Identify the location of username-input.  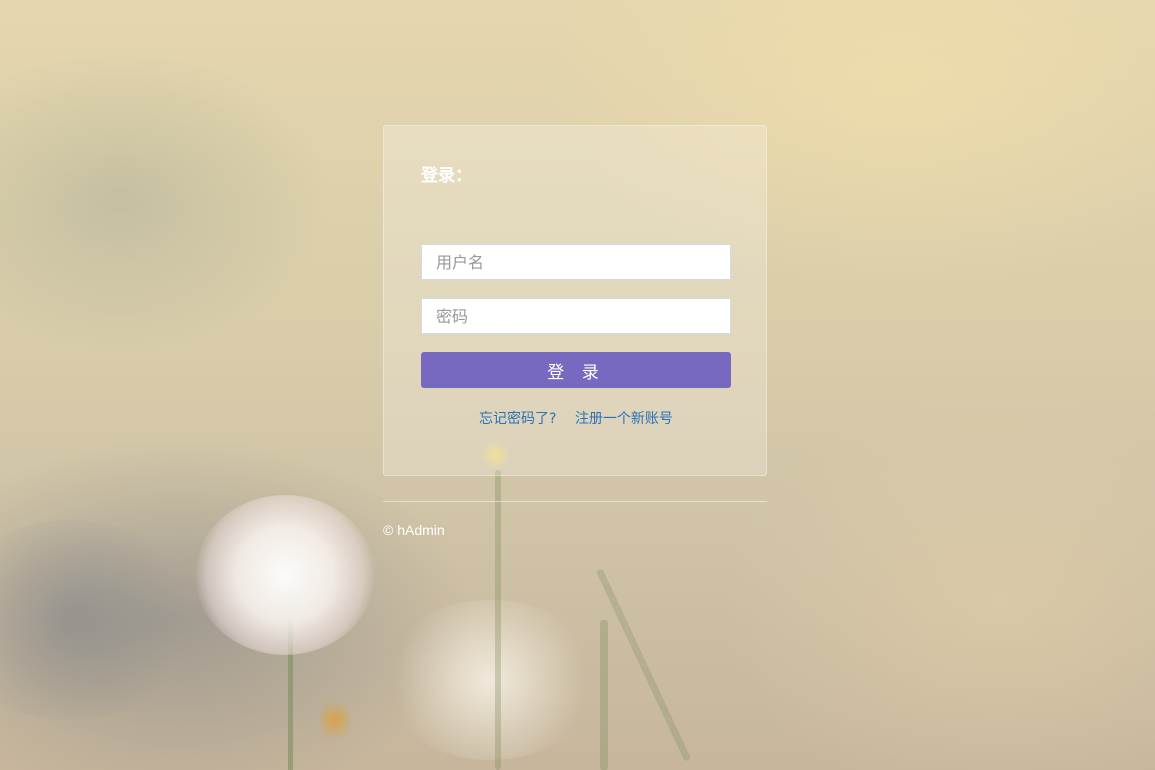
(576, 262).